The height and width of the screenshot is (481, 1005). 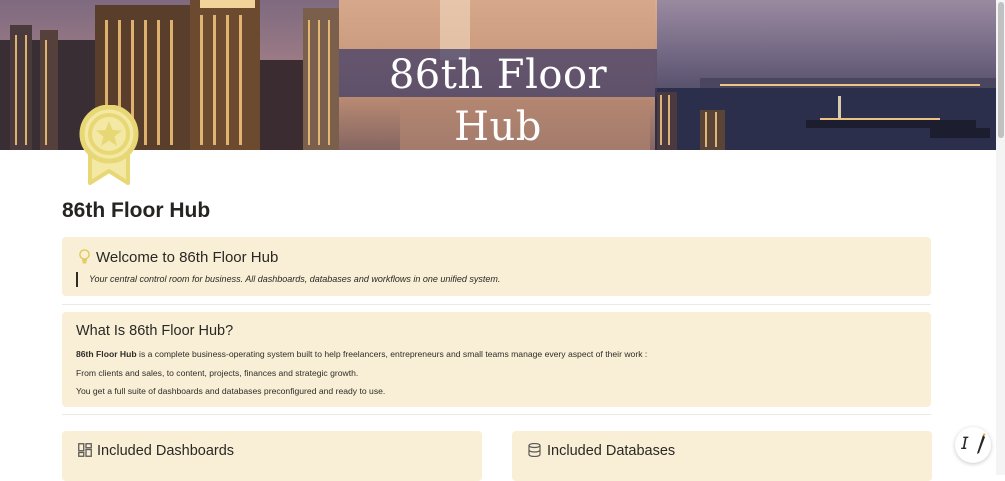 What do you see at coordinates (981, 443) in the screenshot?
I see `pencil-icon` at bounding box center [981, 443].